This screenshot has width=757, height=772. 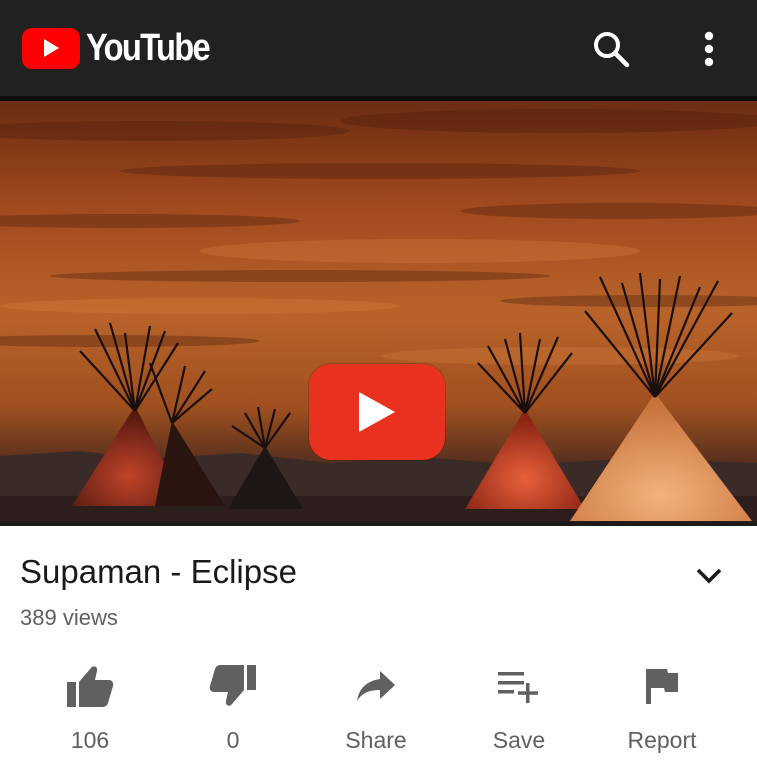 I want to click on more-options-button, so click(x=709, y=49).